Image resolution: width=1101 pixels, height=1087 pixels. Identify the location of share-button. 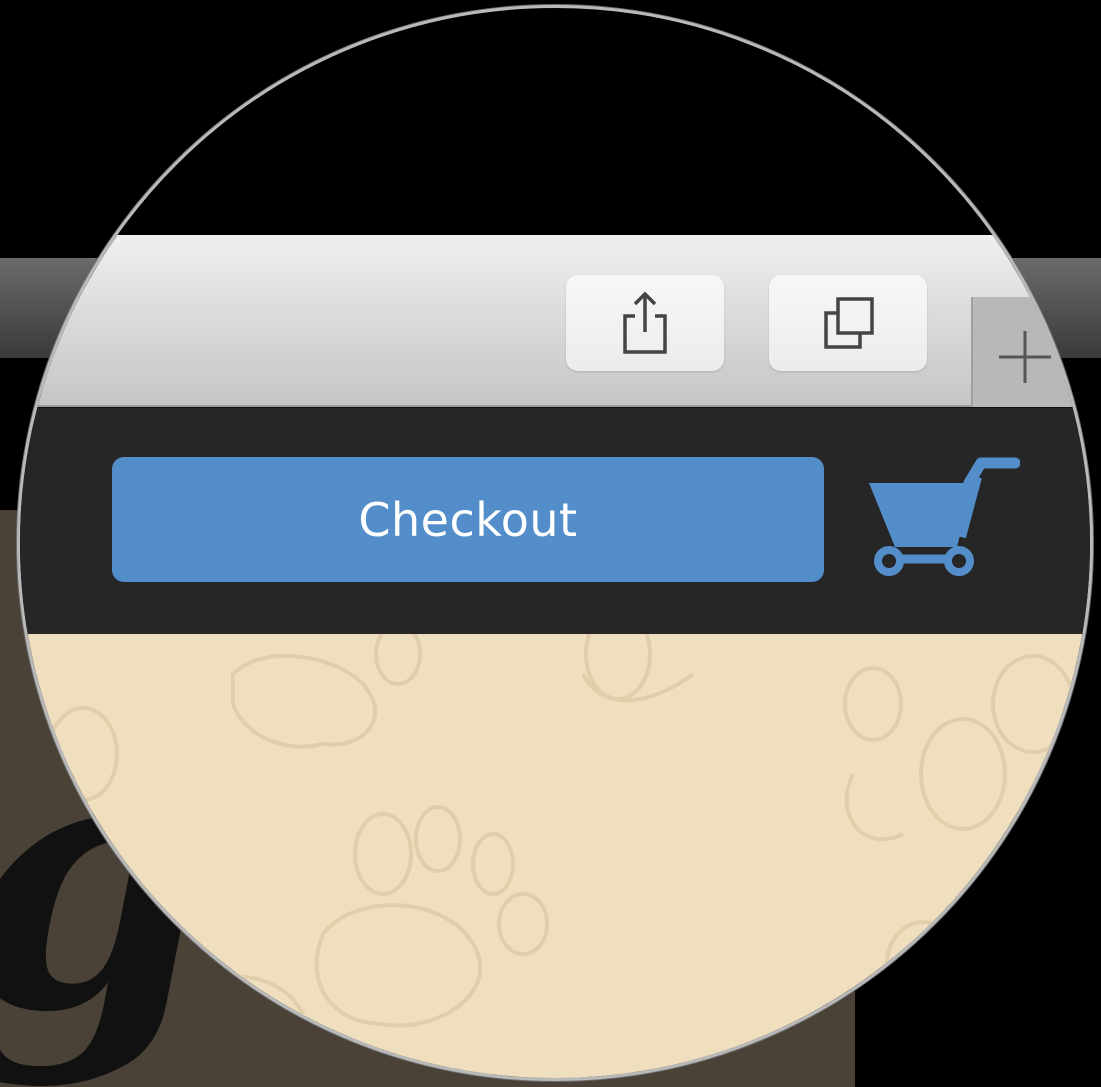
(645, 323).